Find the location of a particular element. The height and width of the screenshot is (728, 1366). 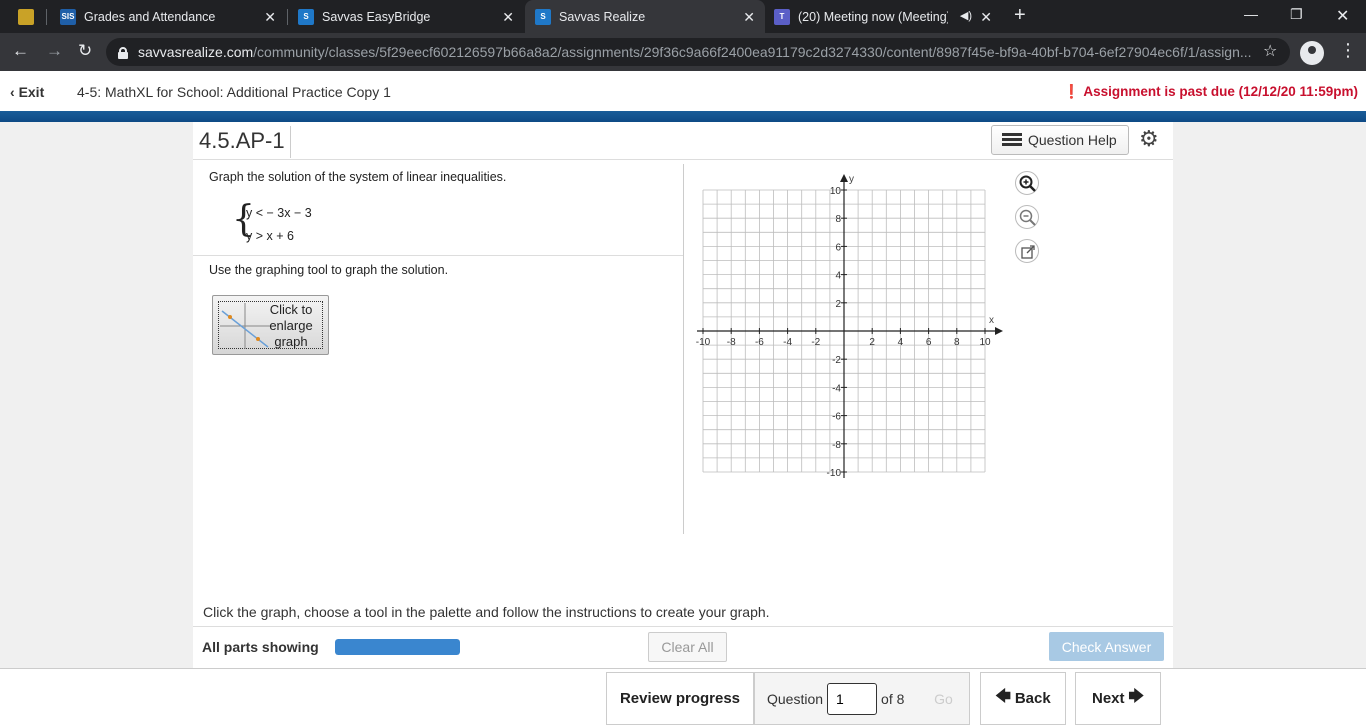

zoom-out-icon is located at coordinates (1027, 217).